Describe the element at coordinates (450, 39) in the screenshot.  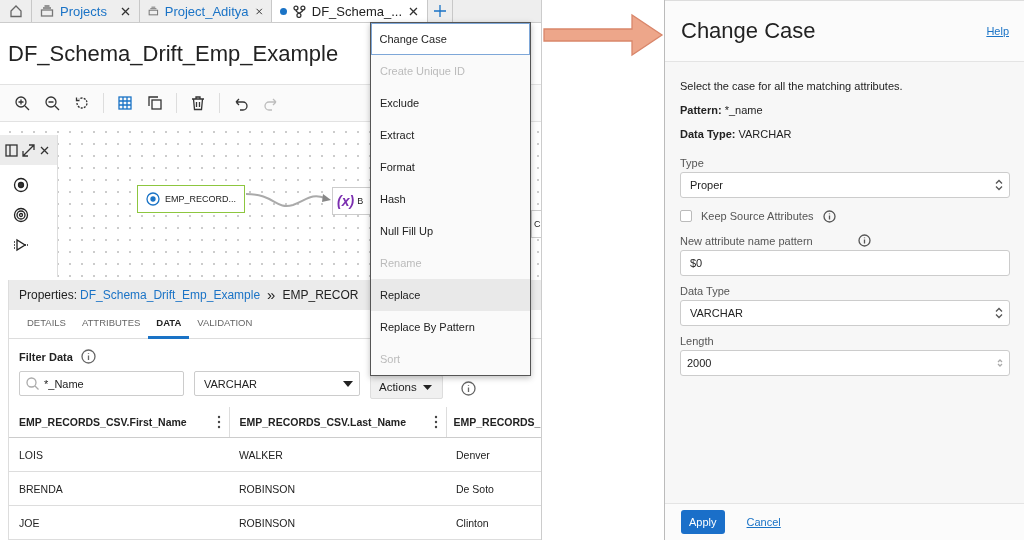
I see `menu-item: Change Case` at that location.